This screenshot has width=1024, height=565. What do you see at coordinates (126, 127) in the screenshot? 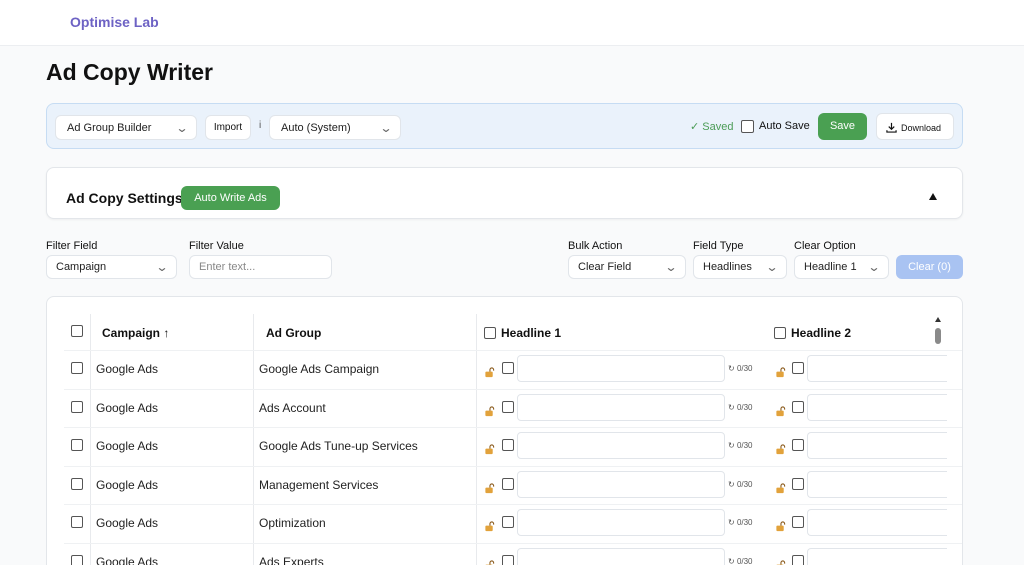
I see `builder-select: Ad Group Builder ⌄` at bounding box center [126, 127].